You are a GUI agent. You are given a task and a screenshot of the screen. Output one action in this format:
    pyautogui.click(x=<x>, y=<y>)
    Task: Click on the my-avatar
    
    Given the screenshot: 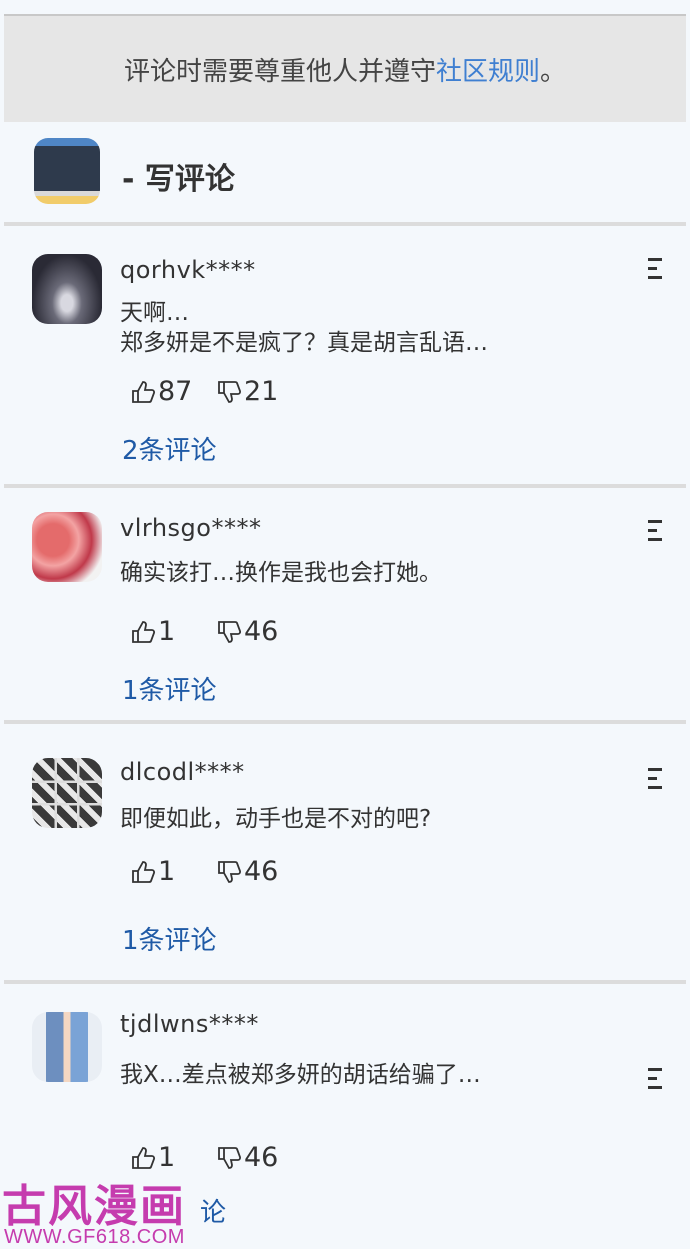 What is the action you would take?
    pyautogui.click(x=67, y=171)
    